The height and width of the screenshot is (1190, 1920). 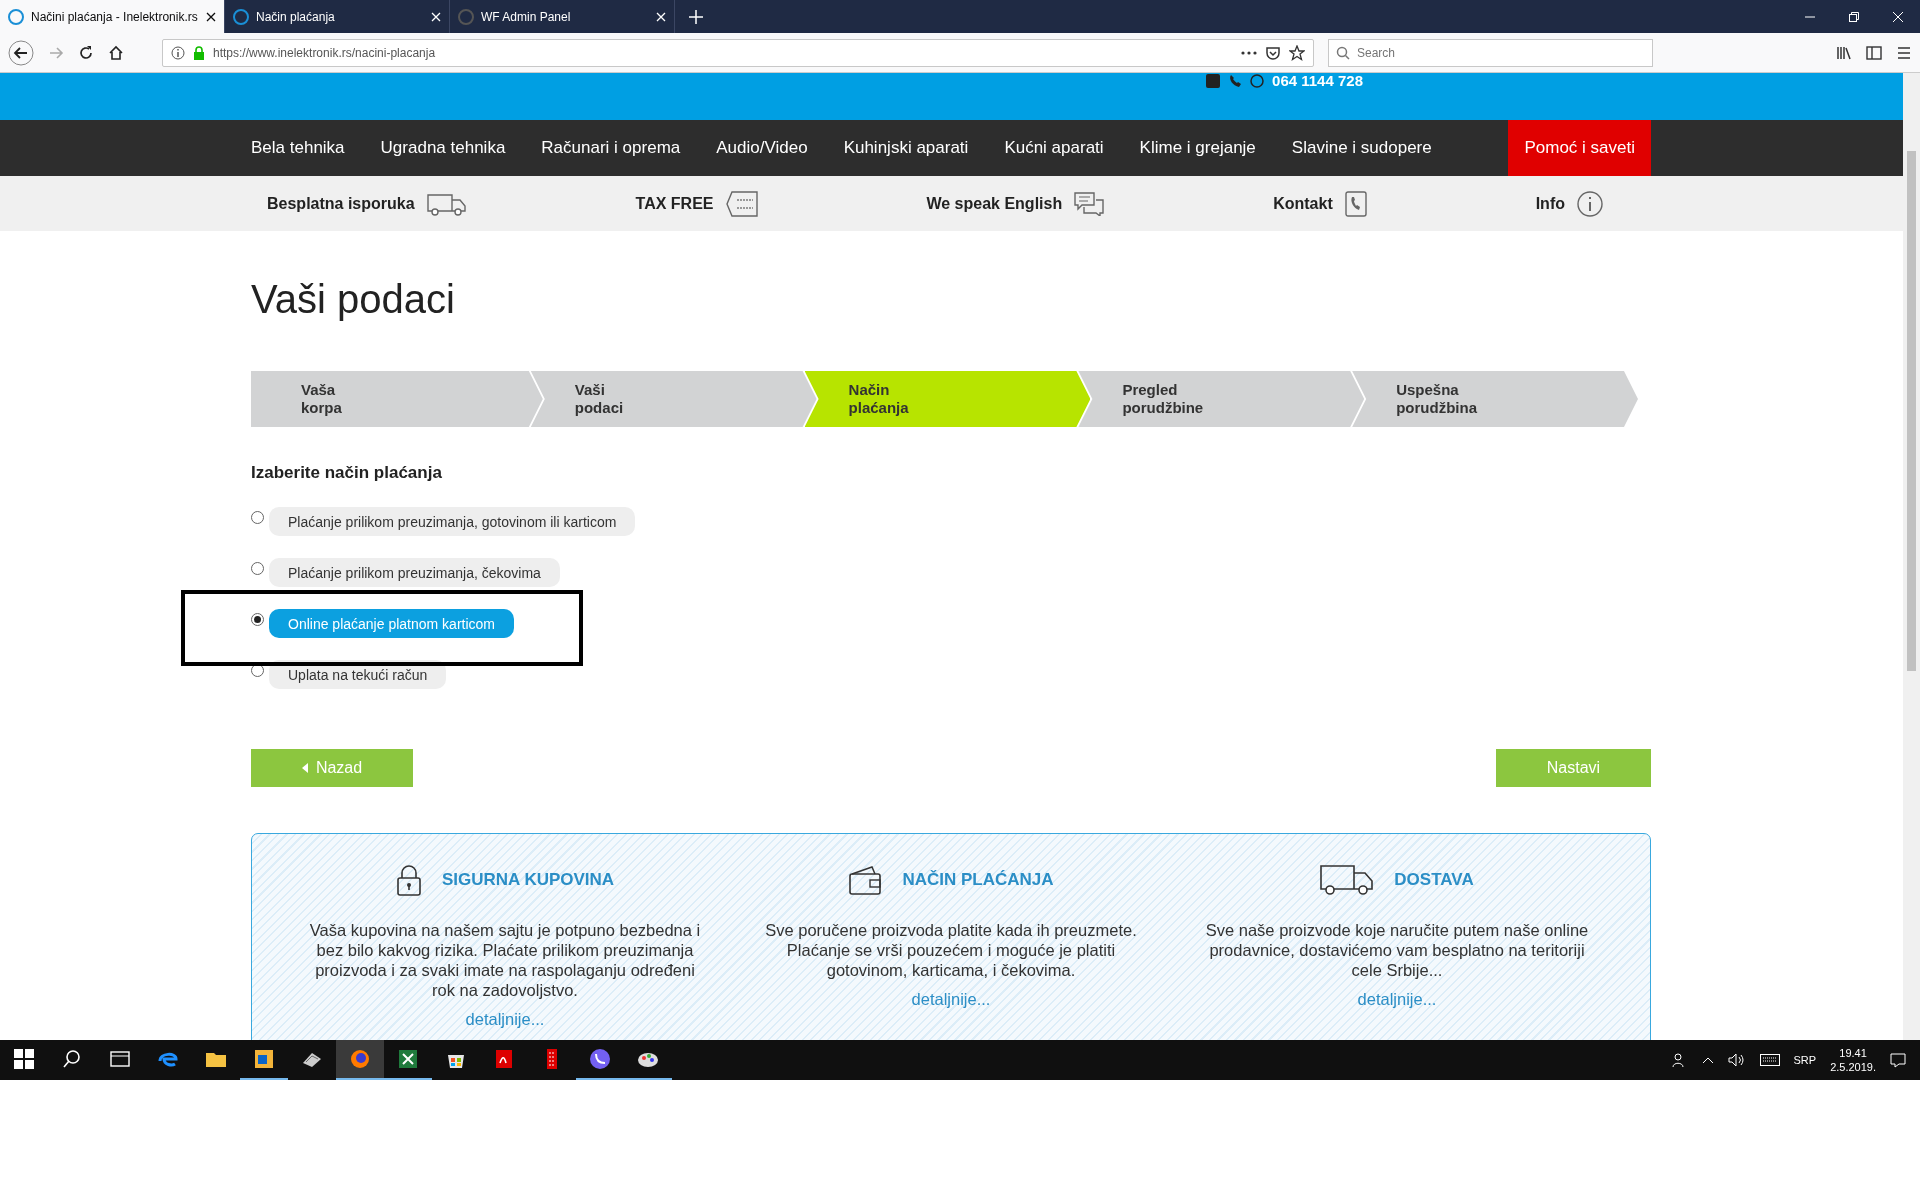 What do you see at coordinates (1343, 52) in the screenshot?
I see `search-icon` at bounding box center [1343, 52].